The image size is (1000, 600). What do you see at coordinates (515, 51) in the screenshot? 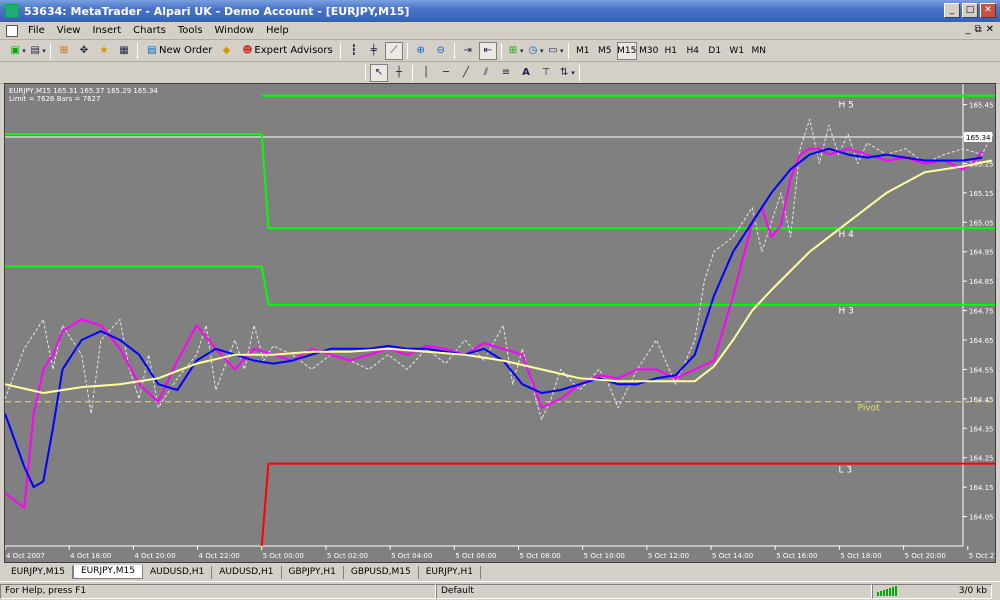
I see `indicators-button: ⊞ ▾` at bounding box center [515, 51].